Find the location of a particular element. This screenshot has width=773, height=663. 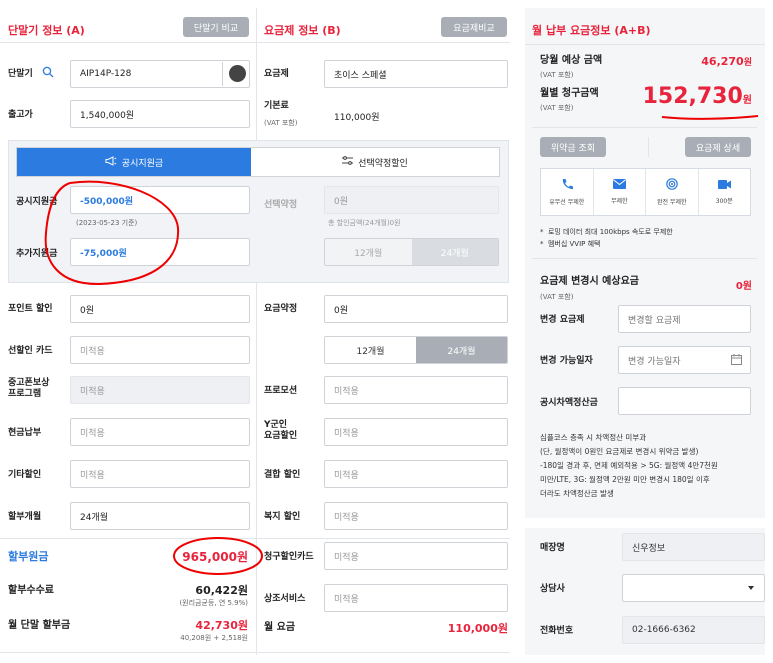

bill-underline is located at coordinates (710, 117).